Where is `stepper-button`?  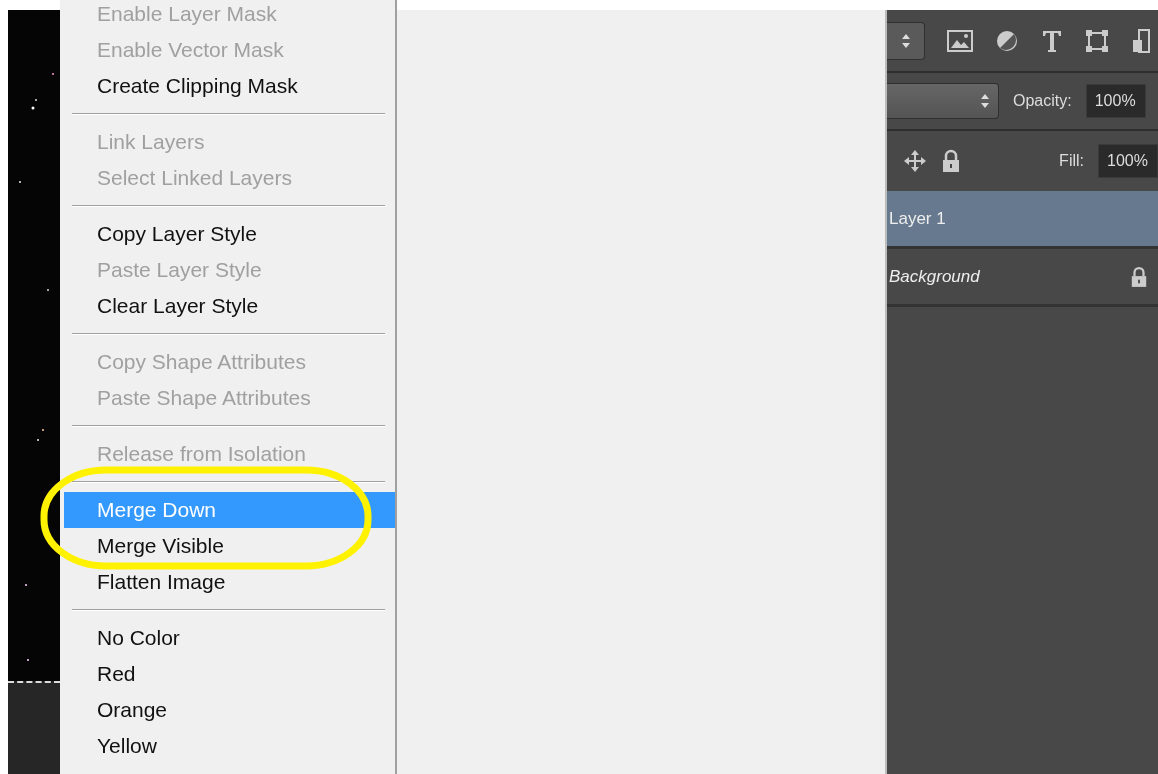
stepper-button is located at coordinates (906, 40).